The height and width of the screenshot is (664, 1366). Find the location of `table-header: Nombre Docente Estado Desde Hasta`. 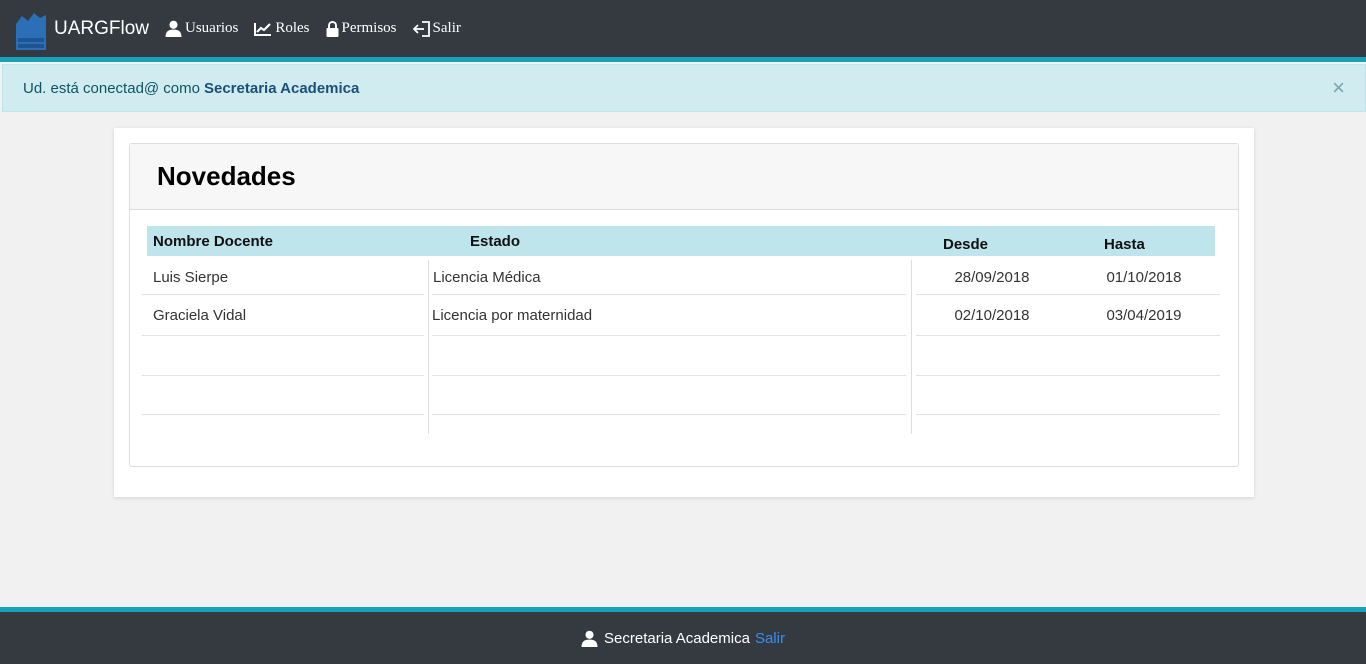

table-header: Nombre Docente Estado Desde Hasta is located at coordinates (681, 241).